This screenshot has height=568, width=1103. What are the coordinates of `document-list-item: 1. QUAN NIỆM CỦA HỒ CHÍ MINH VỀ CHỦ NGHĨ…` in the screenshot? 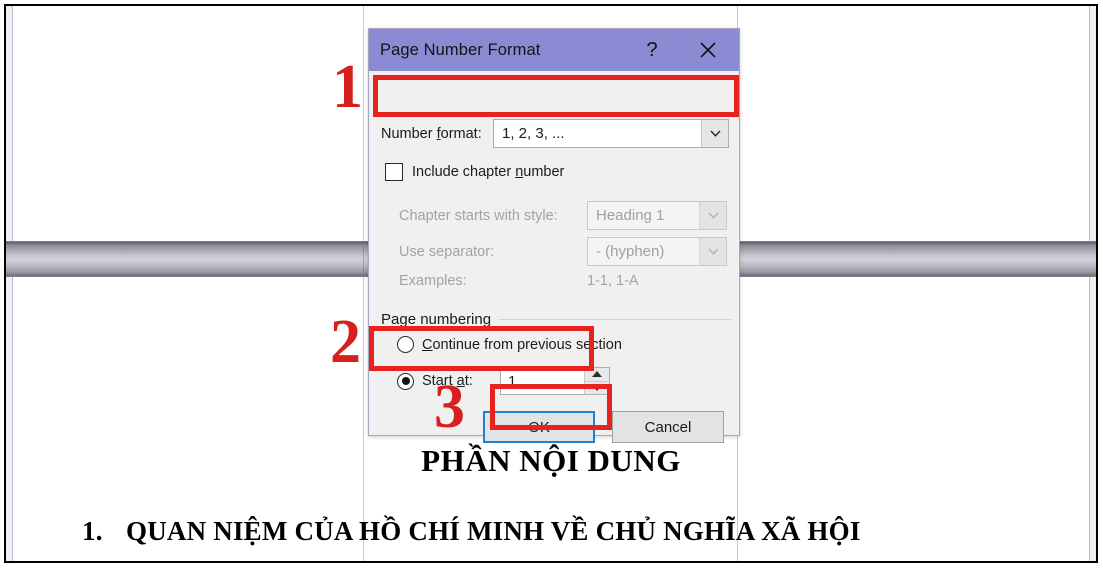 It's located at (569, 531).